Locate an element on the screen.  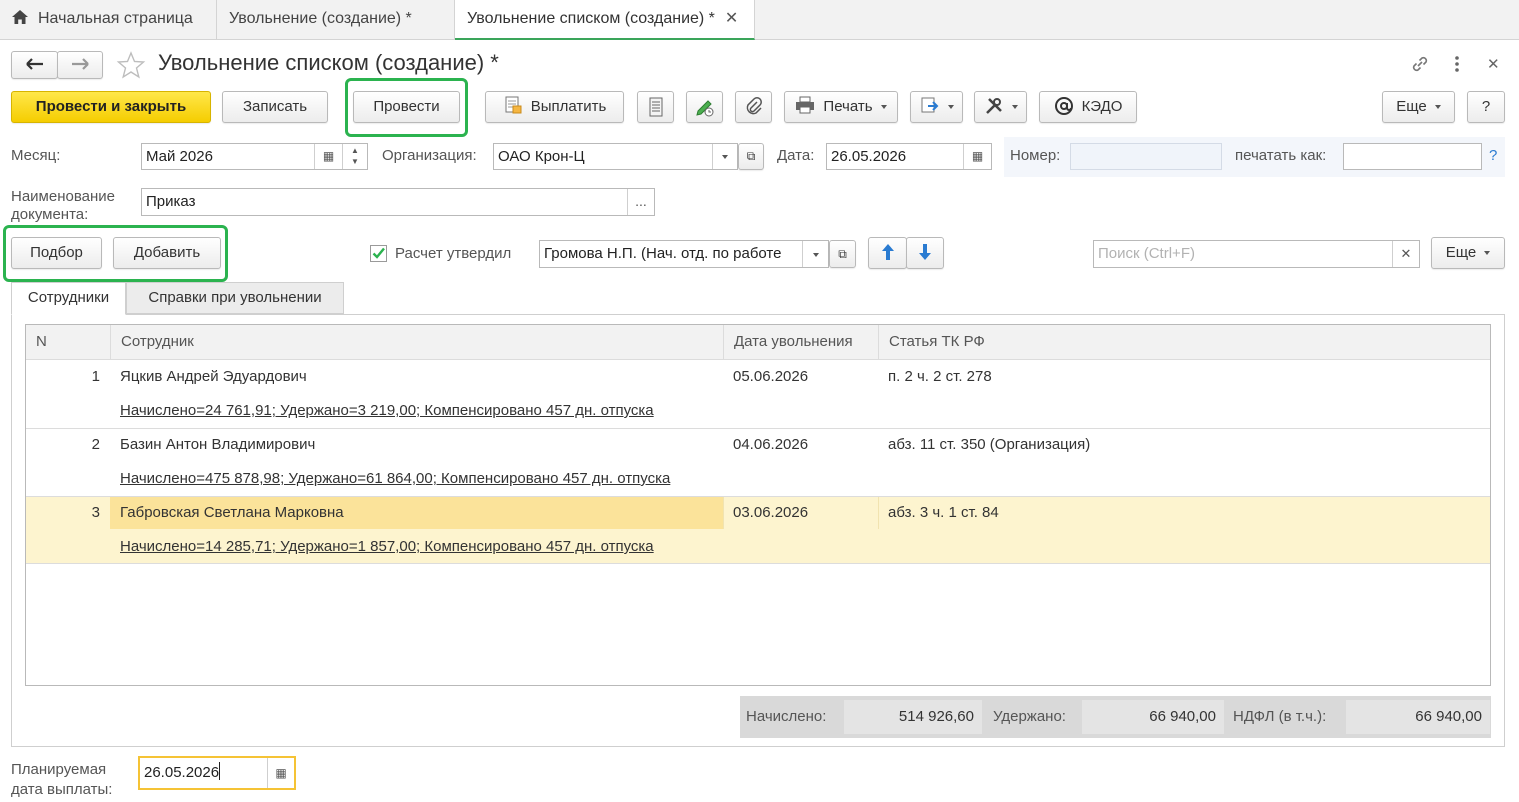
list-register-icon is located at coordinates (655, 107).